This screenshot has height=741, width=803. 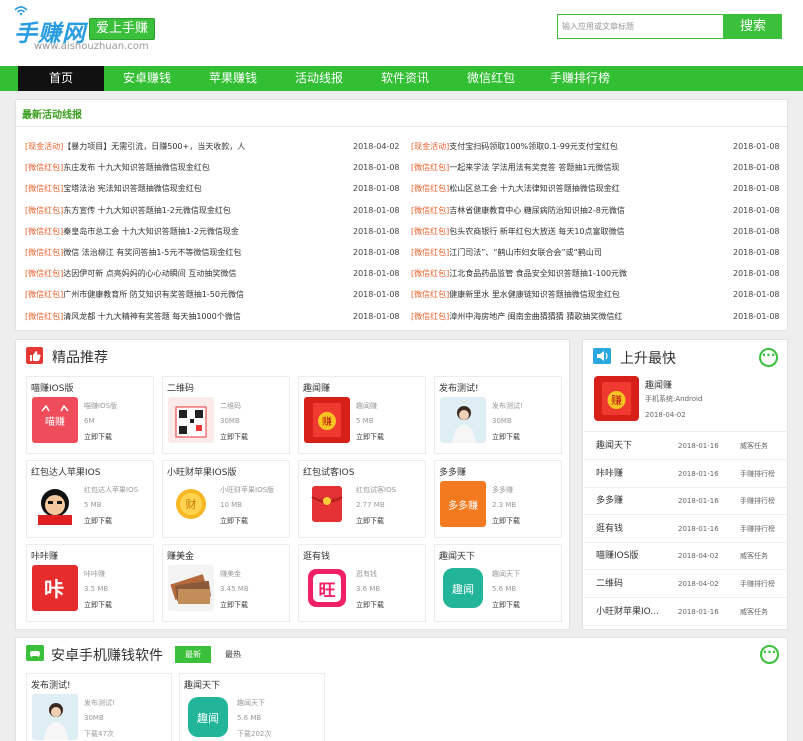 I want to click on nav-item-ranking: 手赚排行榜, so click(x=580, y=78).